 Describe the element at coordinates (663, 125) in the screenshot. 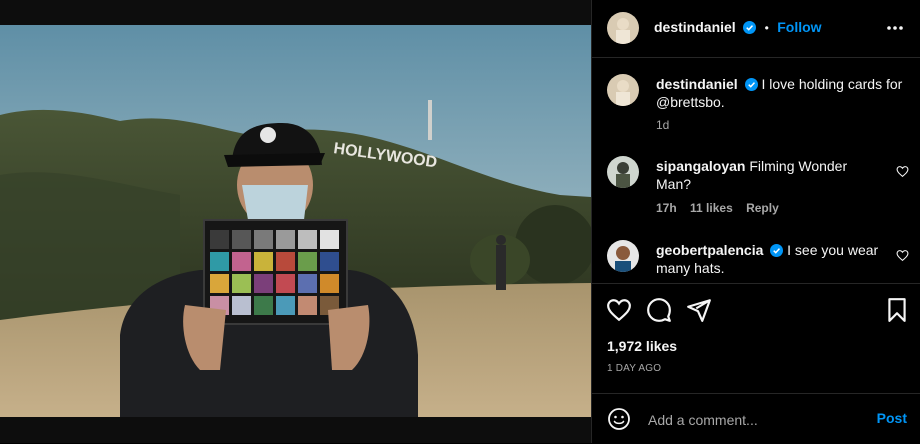

I see `caption-age: 1d` at that location.